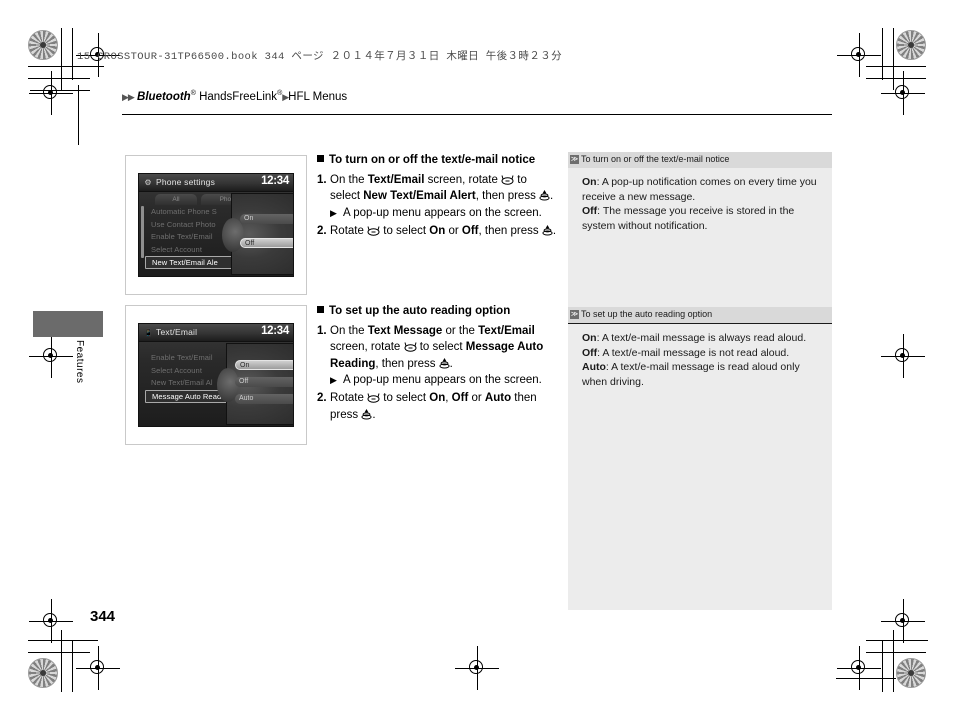 The image size is (954, 718). I want to click on gear-icon, so click(148, 183).